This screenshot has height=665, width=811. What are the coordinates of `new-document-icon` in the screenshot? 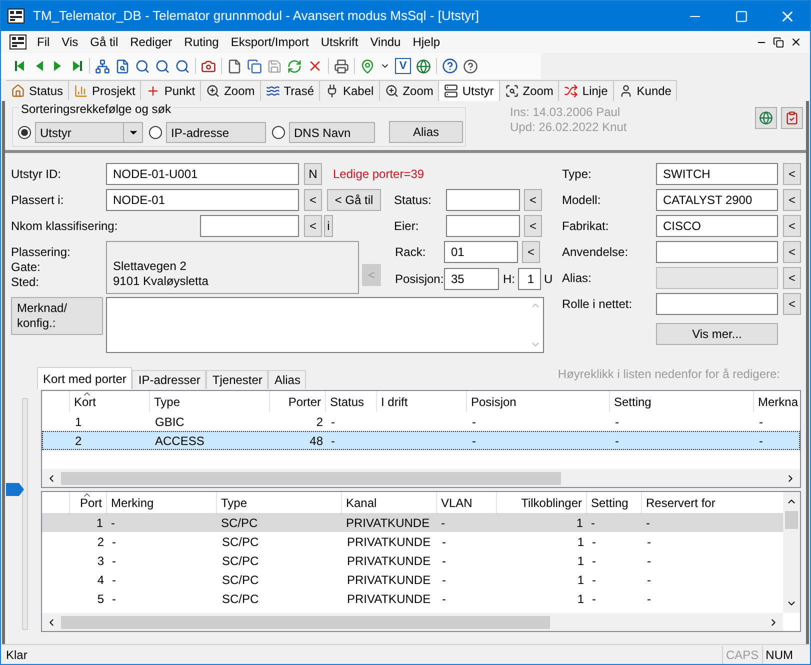 It's located at (234, 66).